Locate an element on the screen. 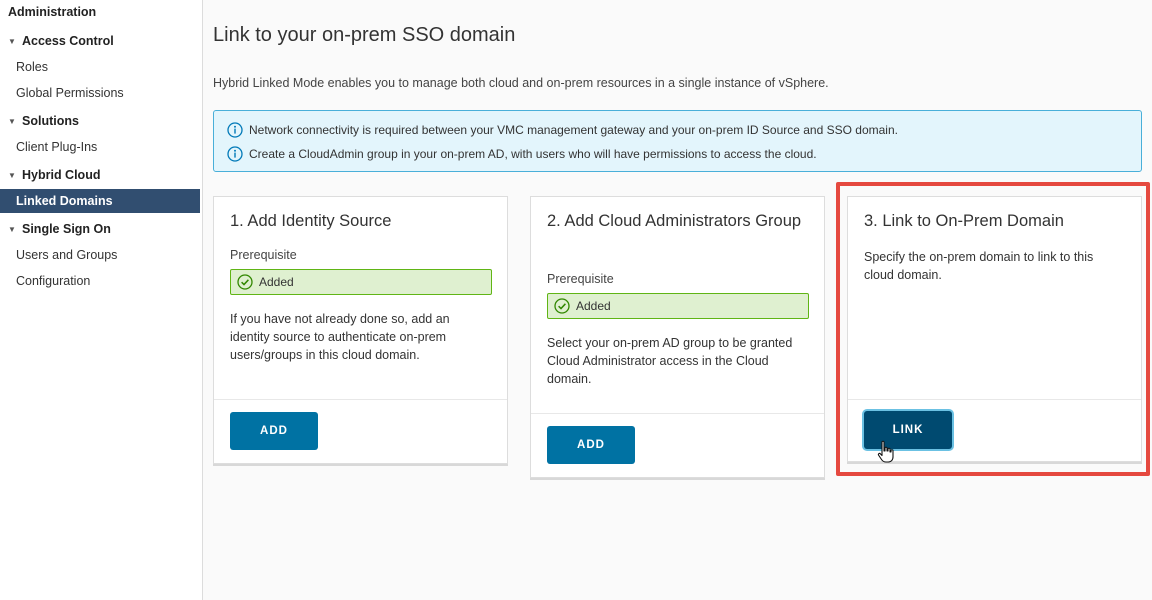 The image size is (1152, 600). sidebar-group-hybrid-cloud: ▼ Hybrid Cloud is located at coordinates (54, 175).